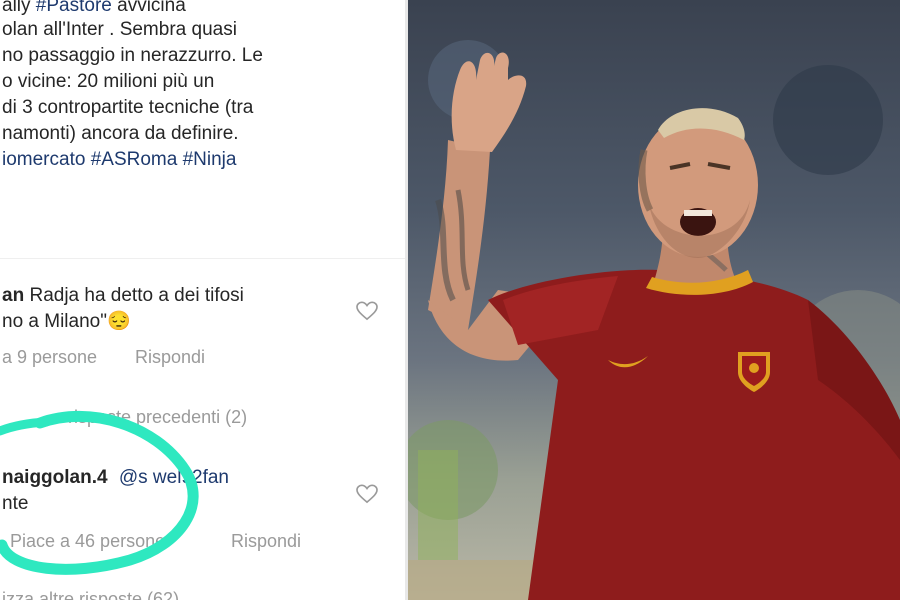 Image resolution: width=900 pixels, height=600 pixels. What do you see at coordinates (74, 8) in the screenshot?
I see `hashtag-link: #Pastore` at bounding box center [74, 8].